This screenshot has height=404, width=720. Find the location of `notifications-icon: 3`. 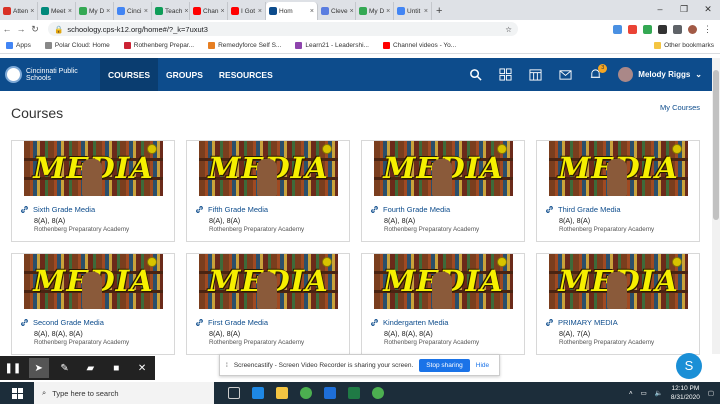

notifications-icon: 3 is located at coordinates (598, 72).